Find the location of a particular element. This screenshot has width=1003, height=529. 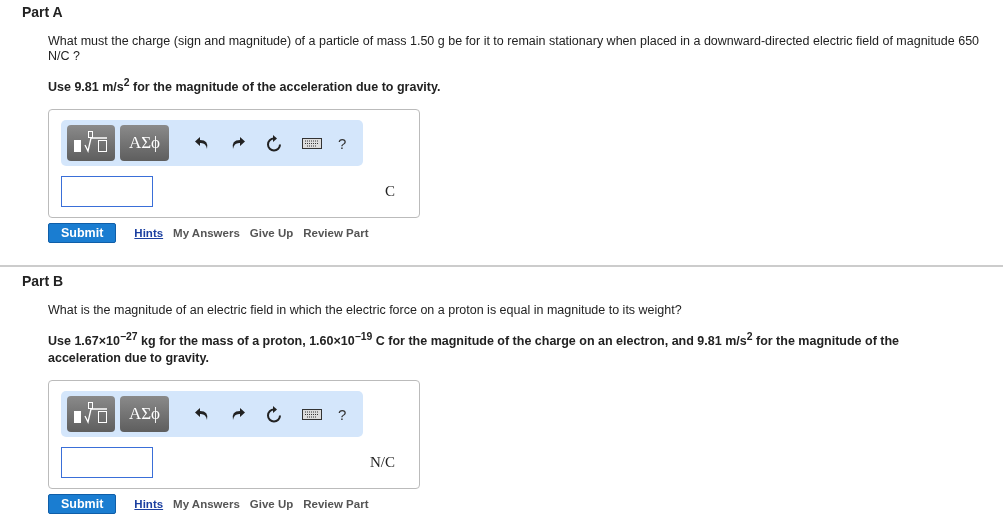

question-text: What is the magnitude of an electric field in which the electric force on a proton is equal in magnitude to its weight? is located at coordinates (365, 311).